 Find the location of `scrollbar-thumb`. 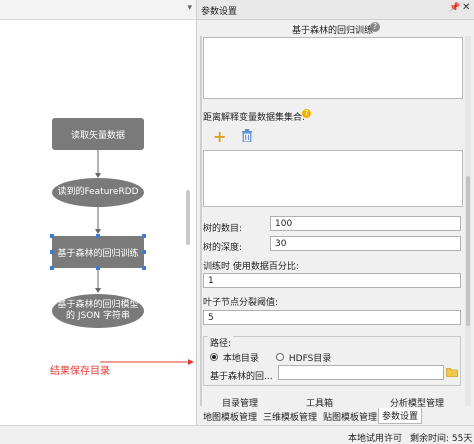

scrollbar-thumb is located at coordinates (468, 251).